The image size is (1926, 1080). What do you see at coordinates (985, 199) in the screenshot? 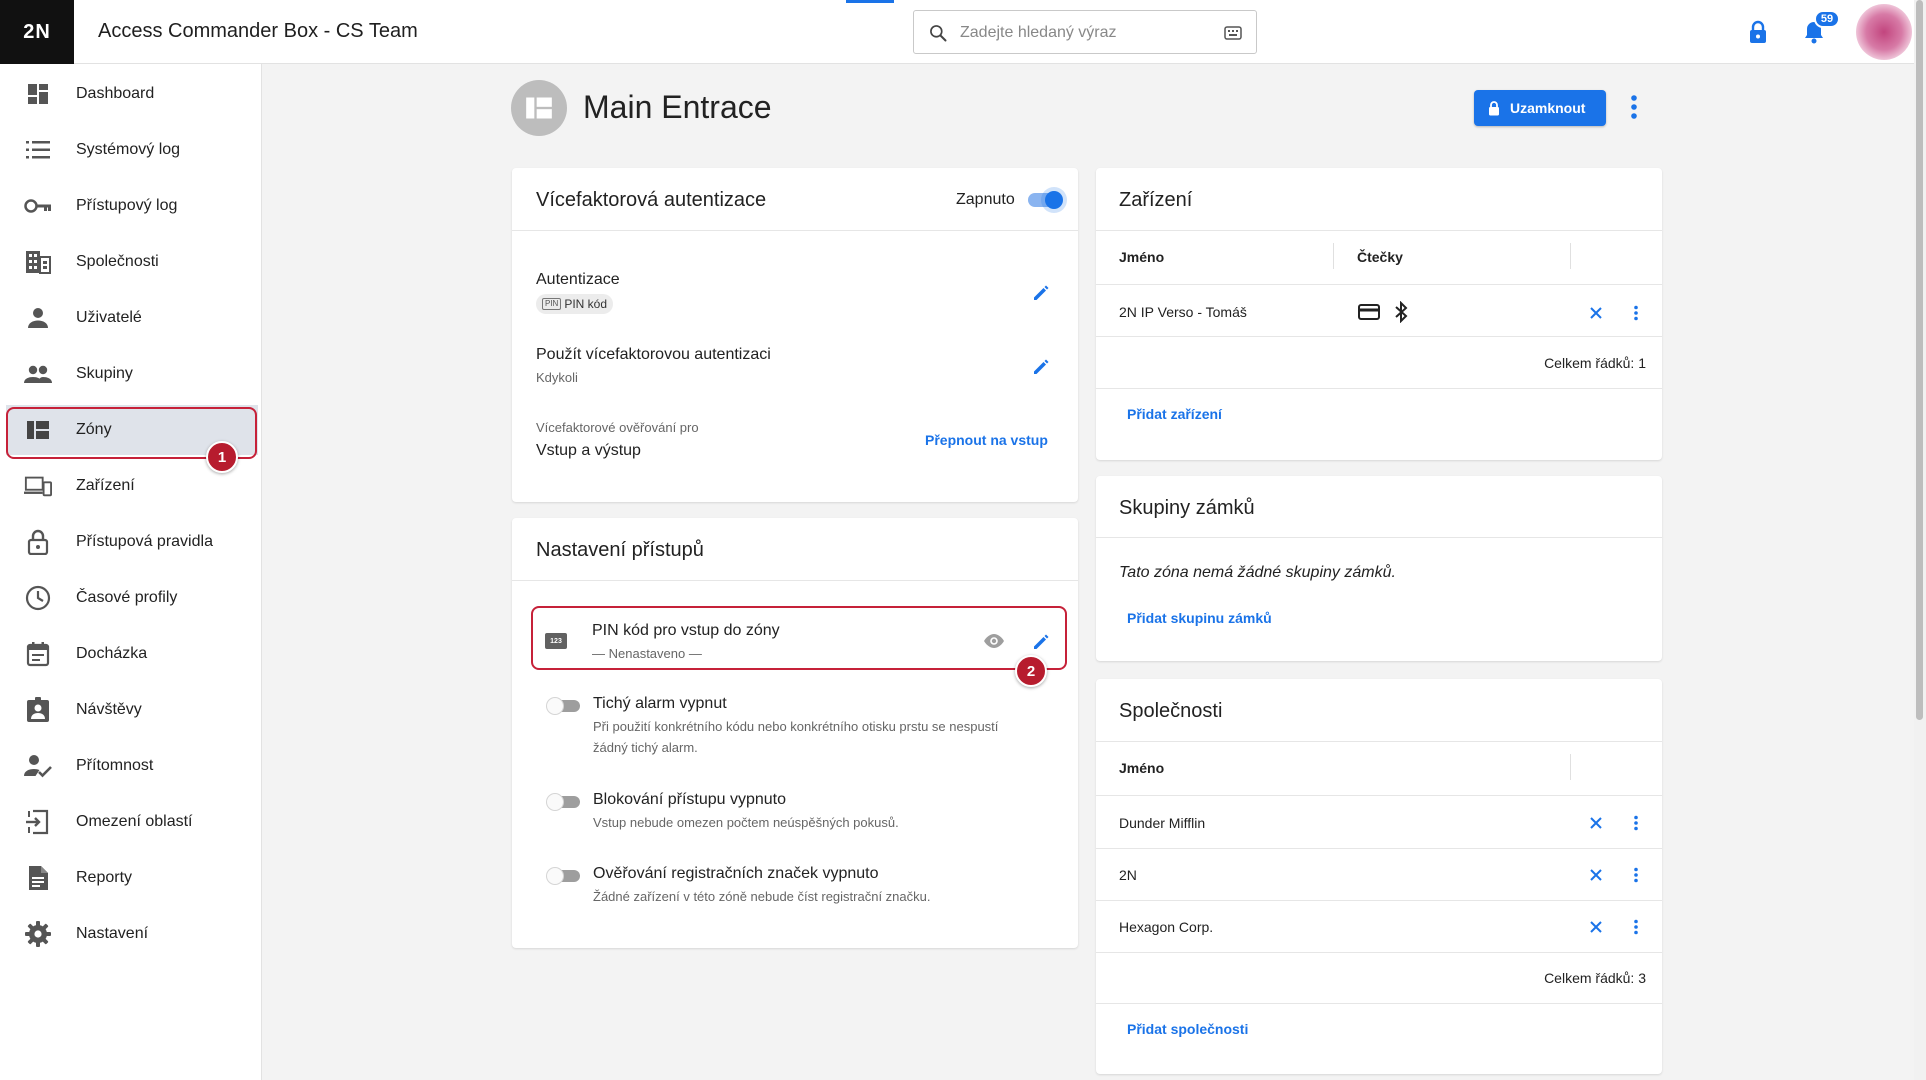
I see `mfa-toggle-label: Zapnuto` at bounding box center [985, 199].